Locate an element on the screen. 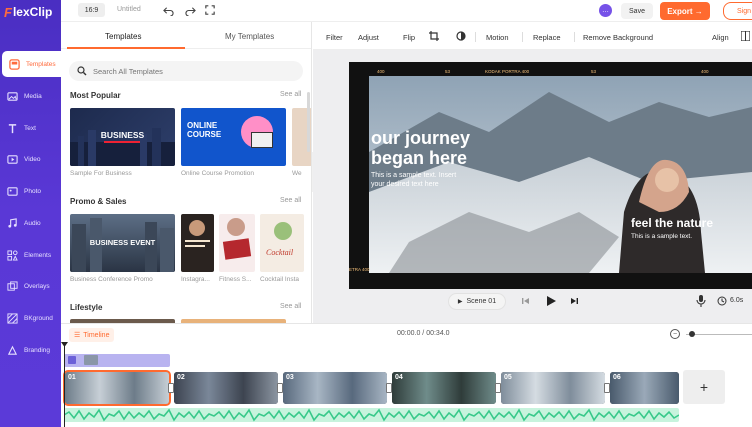 This screenshot has width=752, height=427. adjust-button: Adjust is located at coordinates (368, 37).